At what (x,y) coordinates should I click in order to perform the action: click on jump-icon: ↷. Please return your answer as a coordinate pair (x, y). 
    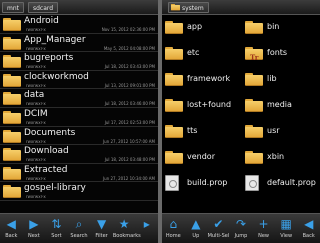
    Looking at the image, I should click on (241, 224).